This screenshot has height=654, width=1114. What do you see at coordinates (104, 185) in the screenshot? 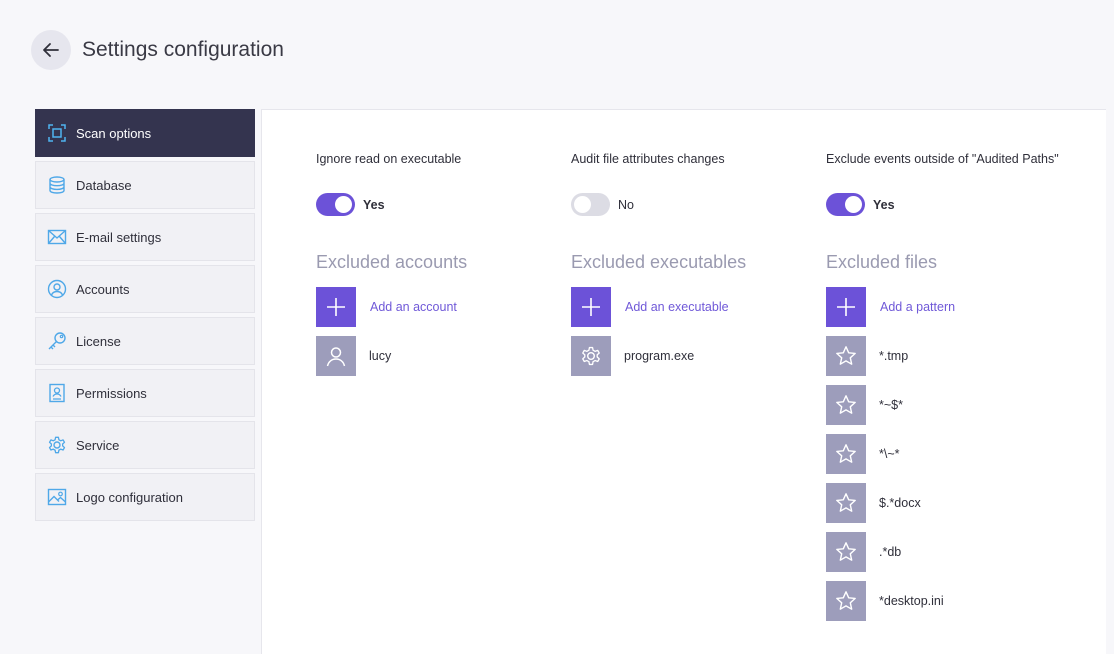
I see `sidebar-item-label: Database` at bounding box center [104, 185].